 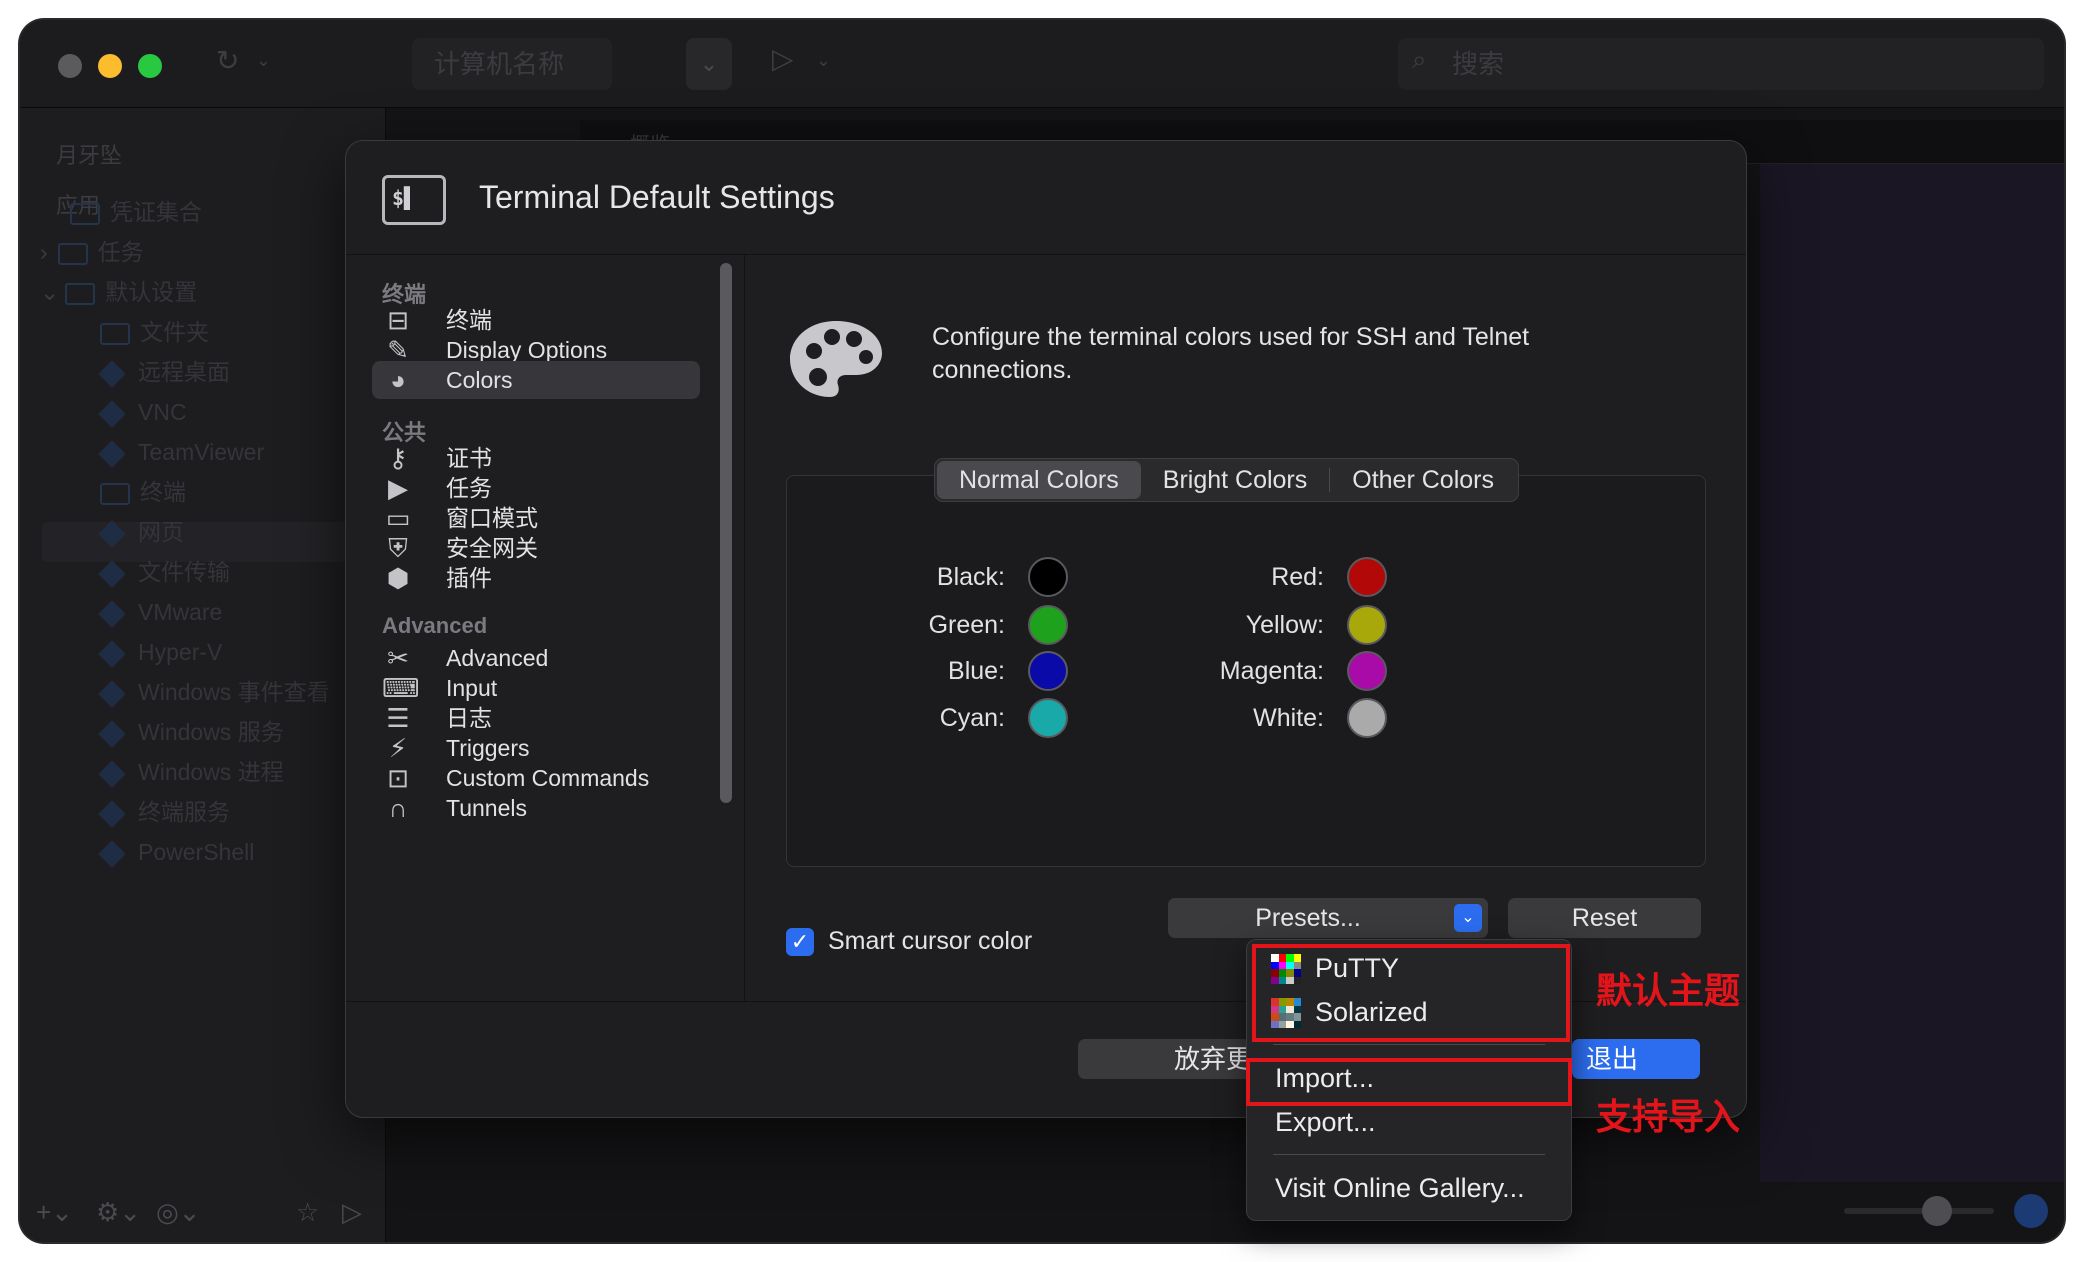 I want to click on smart-cursor-checkbox: ✓, so click(x=800, y=942).